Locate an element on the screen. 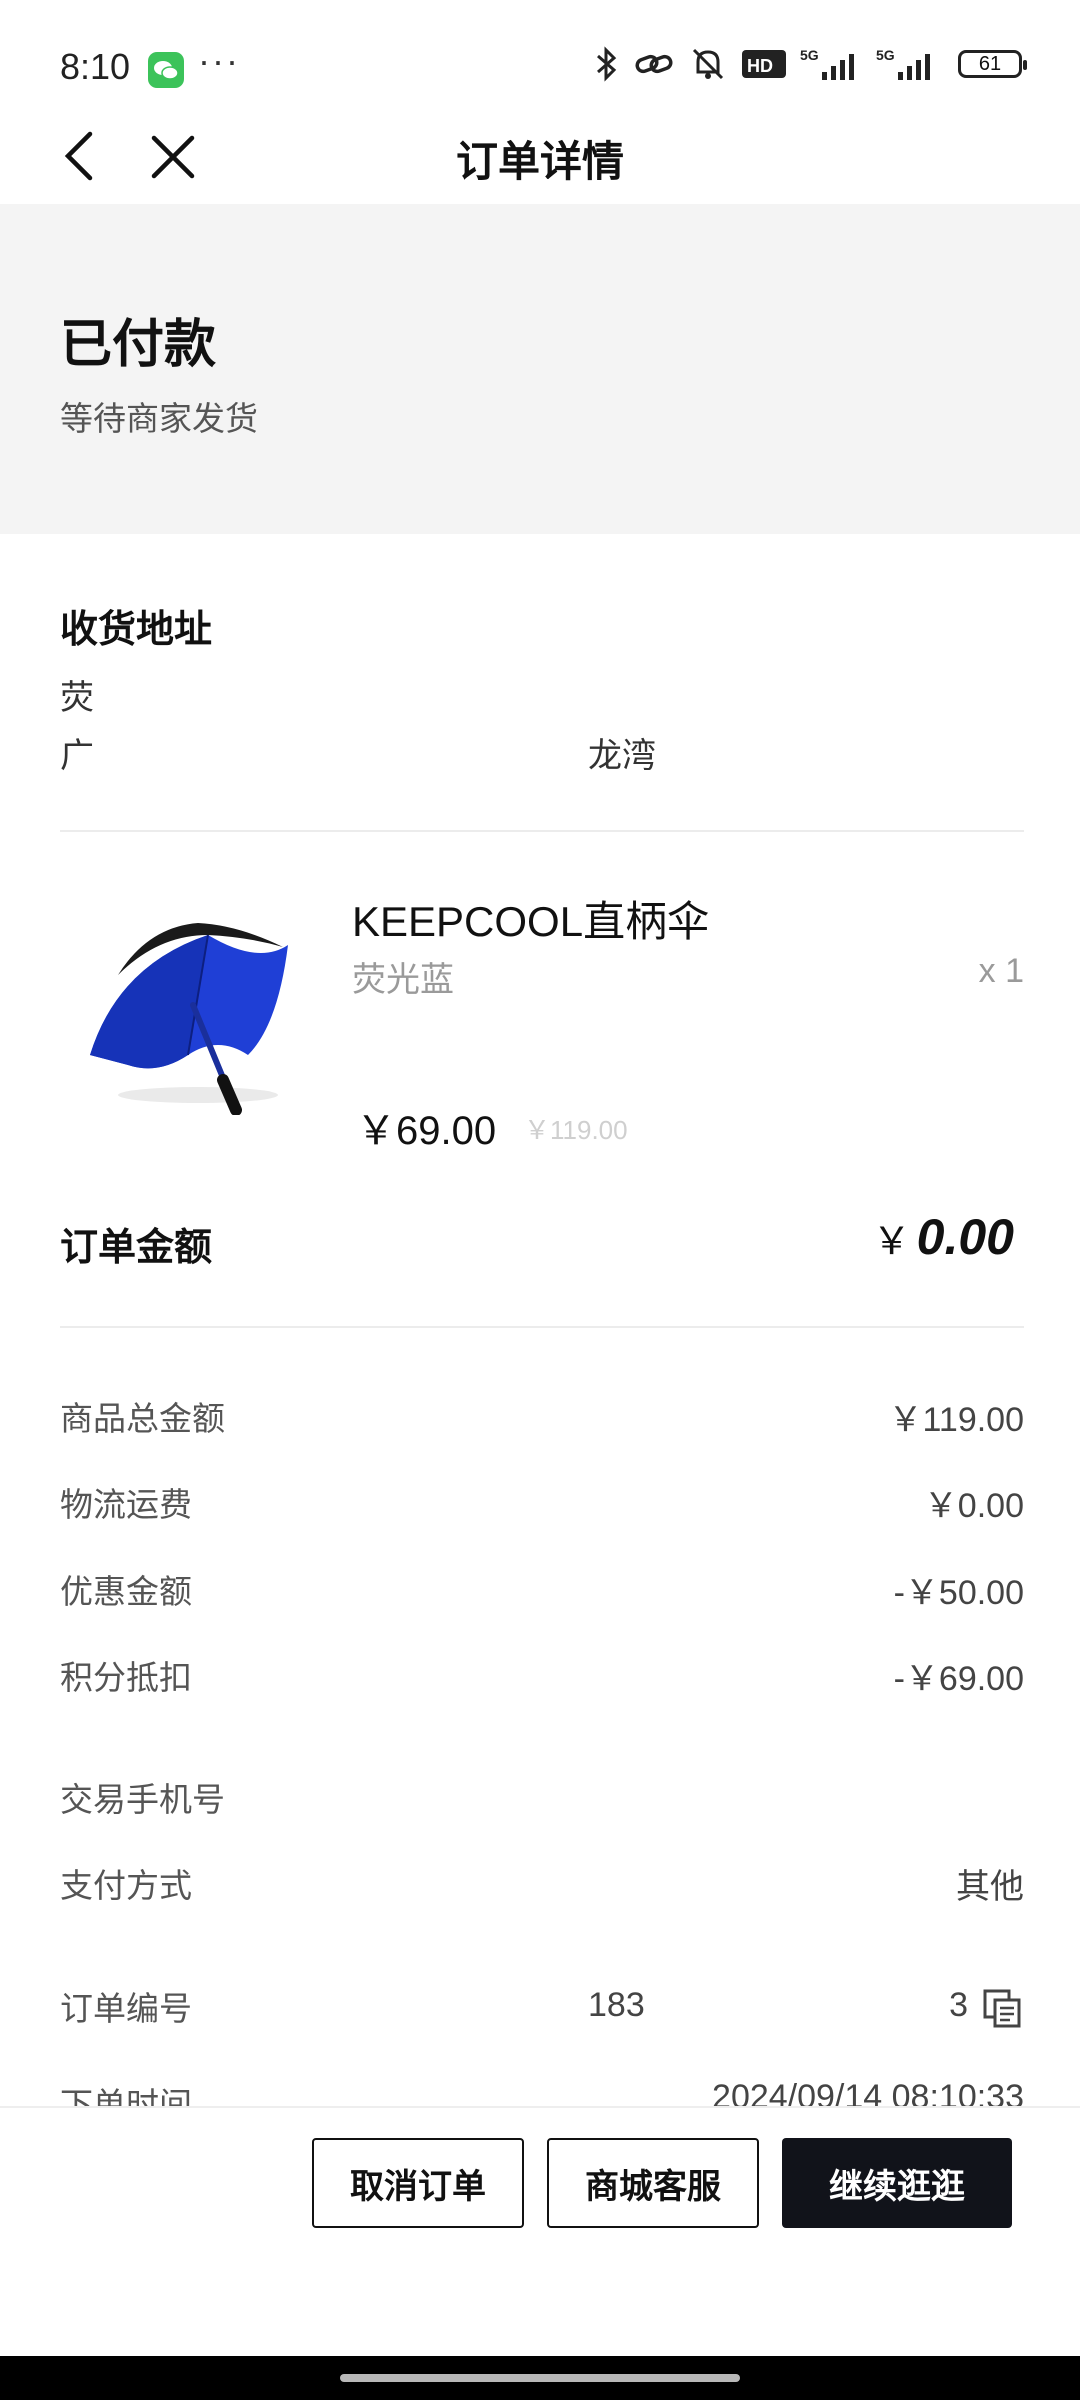  address-line-start: 广 is located at coordinates (77, 756).